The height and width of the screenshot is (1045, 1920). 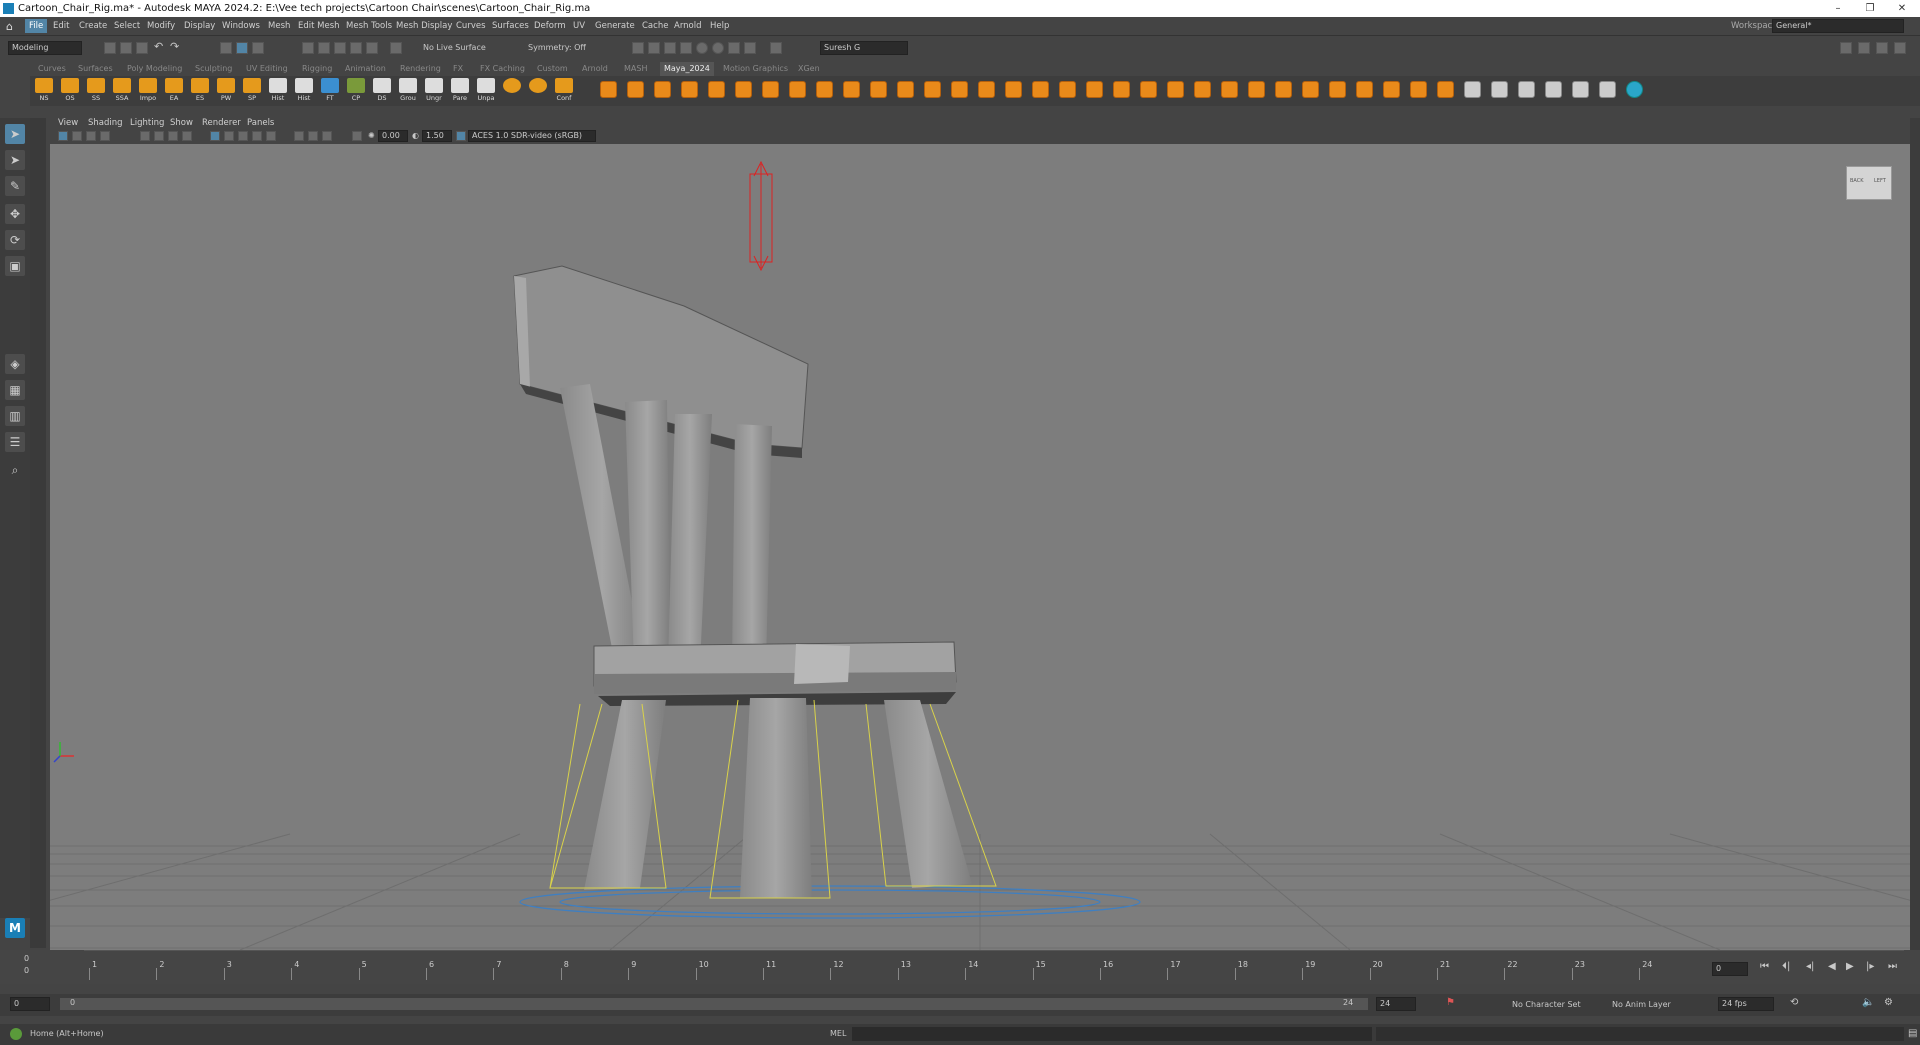 What do you see at coordinates (243, 136) in the screenshot?
I see `textured-icon` at bounding box center [243, 136].